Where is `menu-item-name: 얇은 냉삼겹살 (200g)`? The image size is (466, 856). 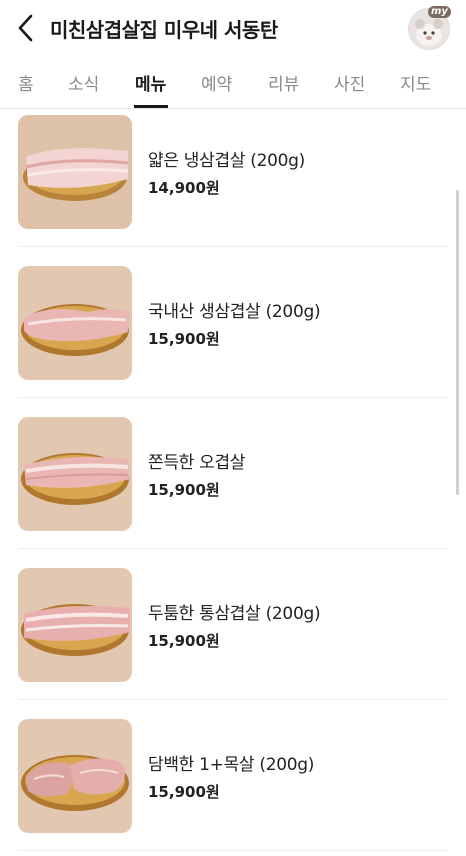
menu-item-name: 얇은 냉삼겹살 (200g) is located at coordinates (226, 161).